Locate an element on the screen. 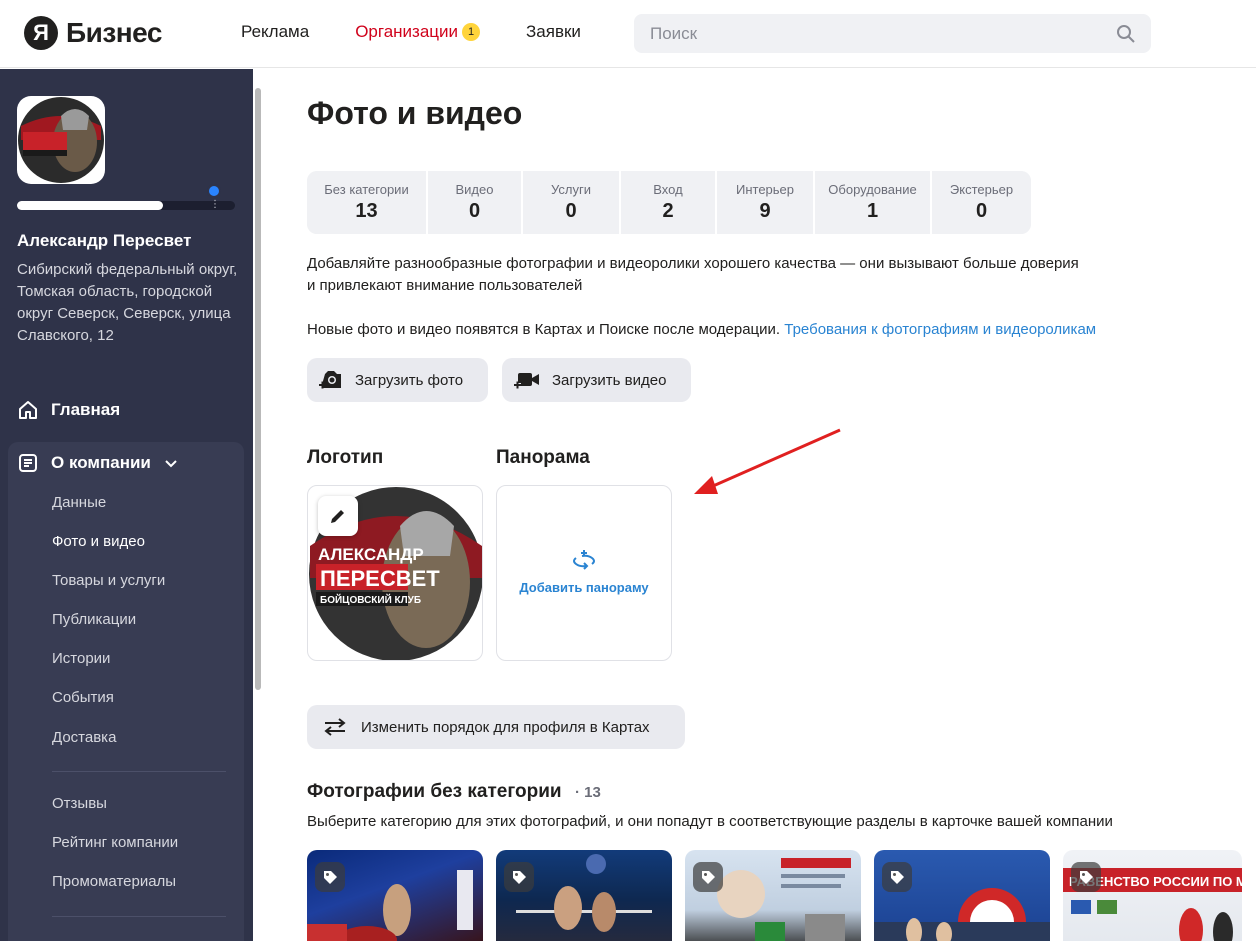 This screenshot has width=1256, height=941. sidebar-item-photo-video: Фото и видео is located at coordinates (98, 541).